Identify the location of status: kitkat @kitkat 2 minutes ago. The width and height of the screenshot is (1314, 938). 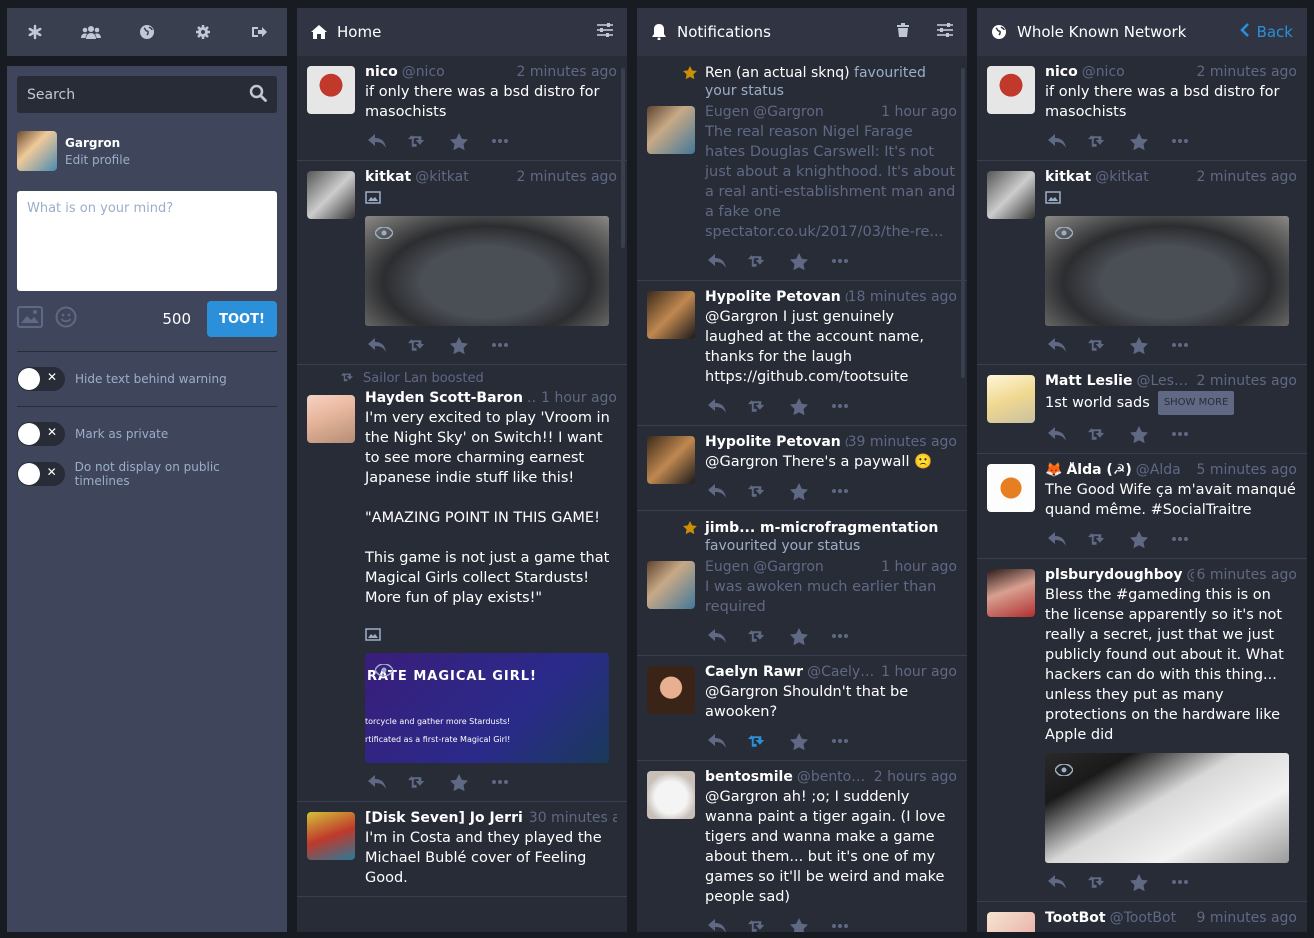
(1142, 263).